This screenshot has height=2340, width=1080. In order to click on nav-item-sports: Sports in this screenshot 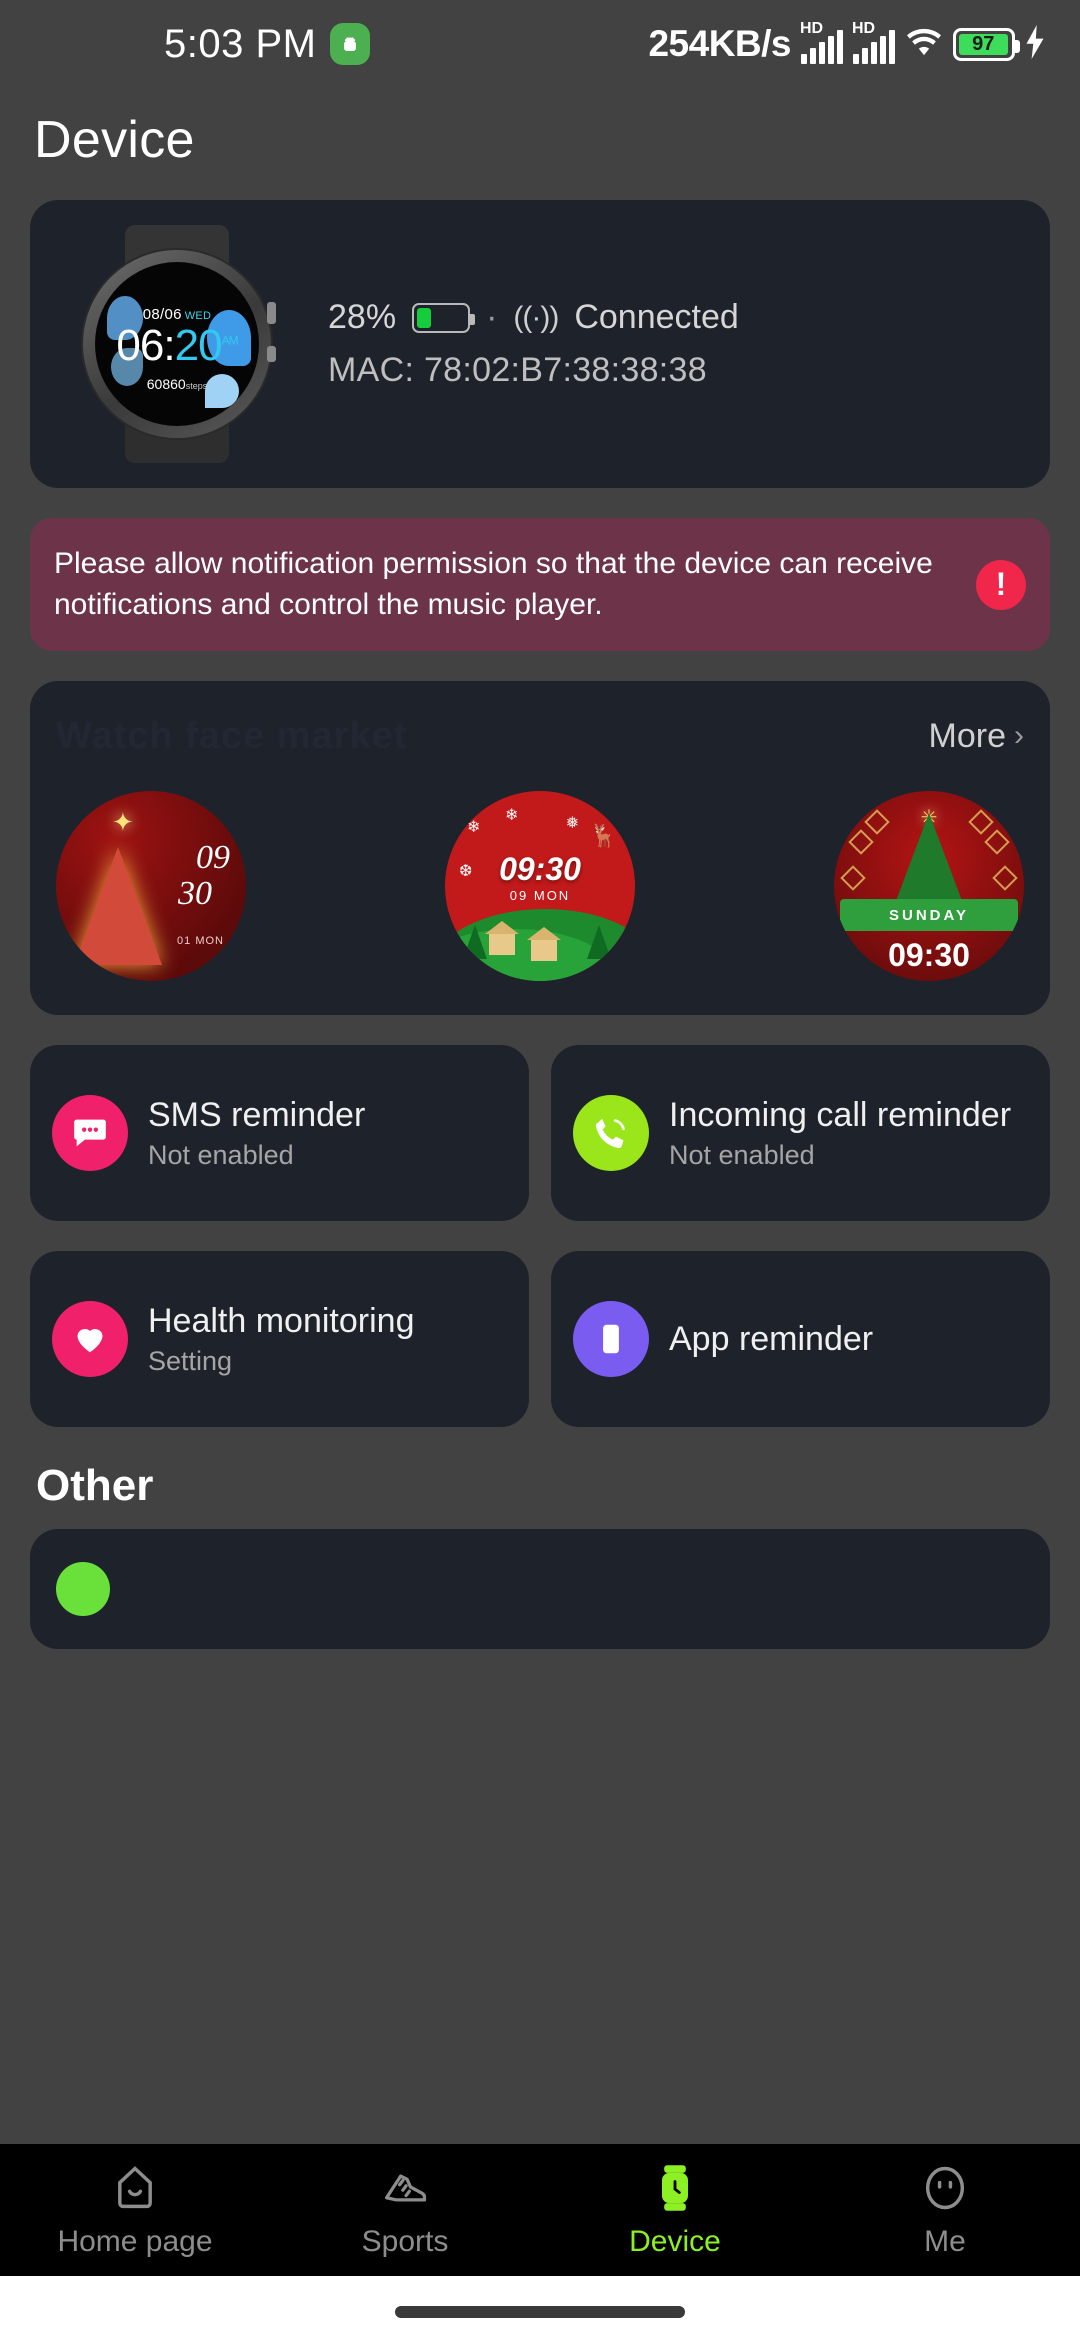, I will do `click(405, 2210)`.